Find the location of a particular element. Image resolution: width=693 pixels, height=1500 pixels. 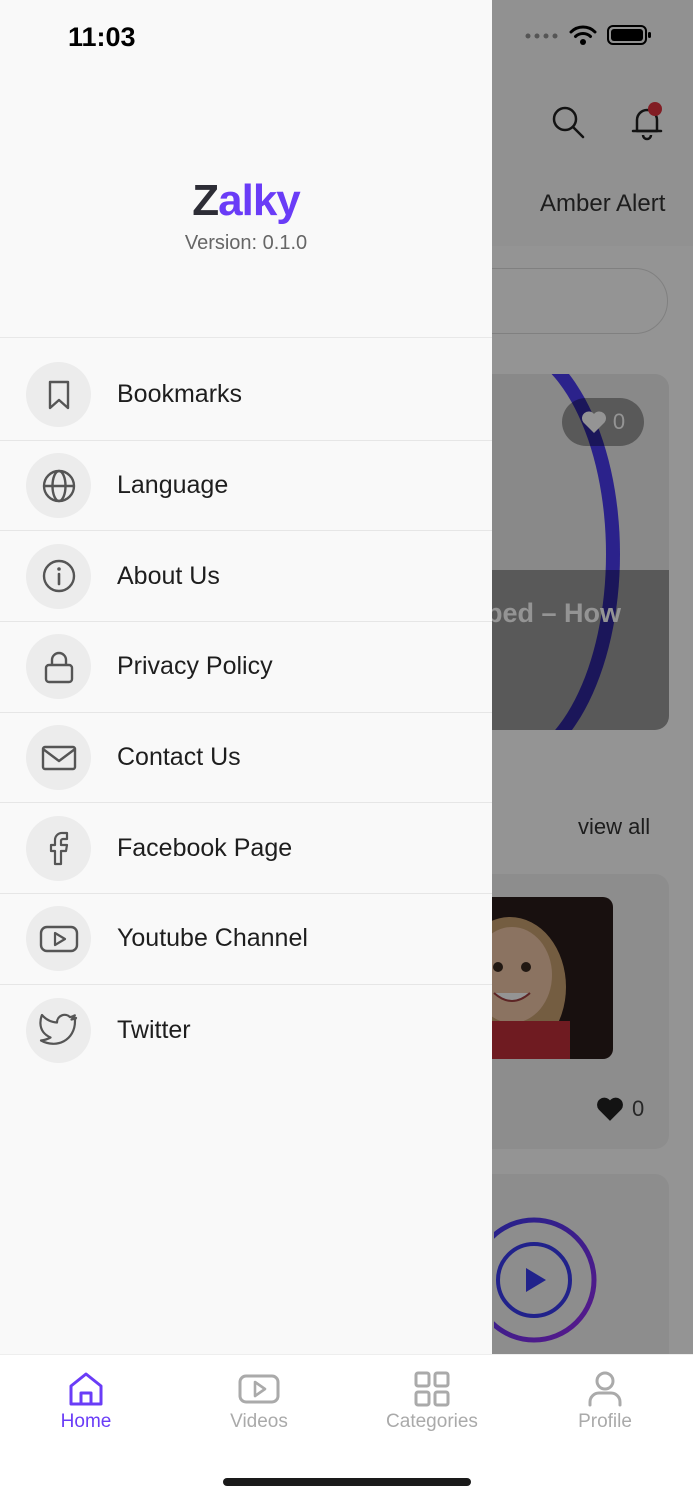

video-icon is located at coordinates (259, 1389).